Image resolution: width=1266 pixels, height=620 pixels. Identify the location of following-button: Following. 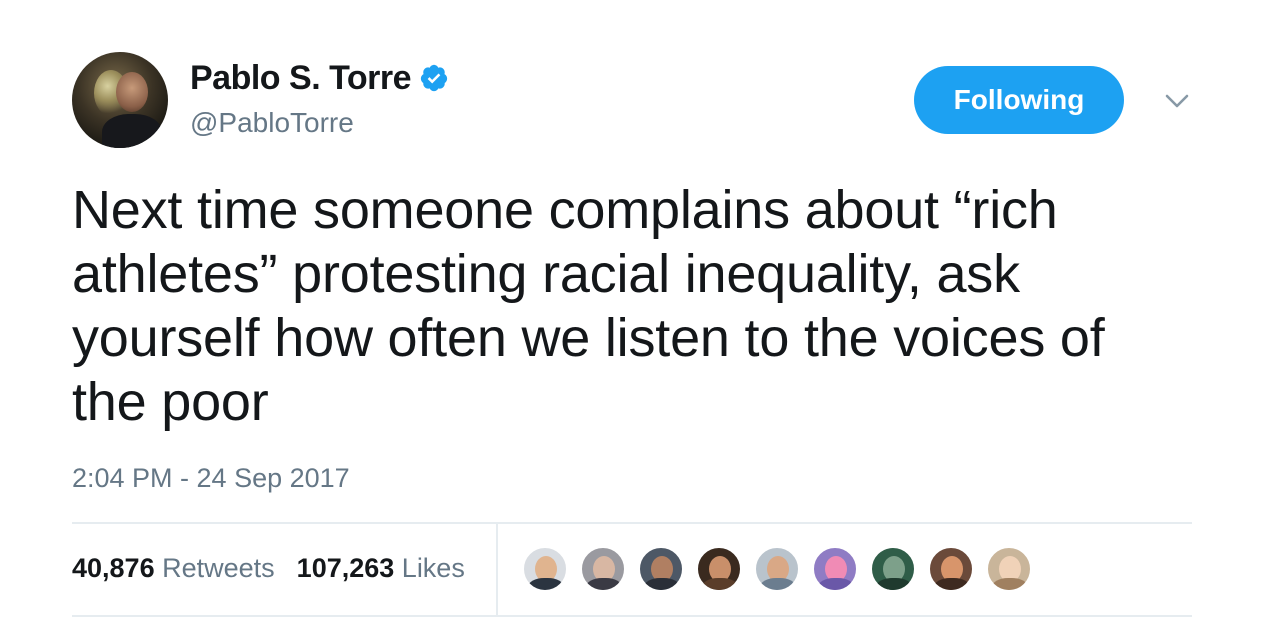
(1019, 100).